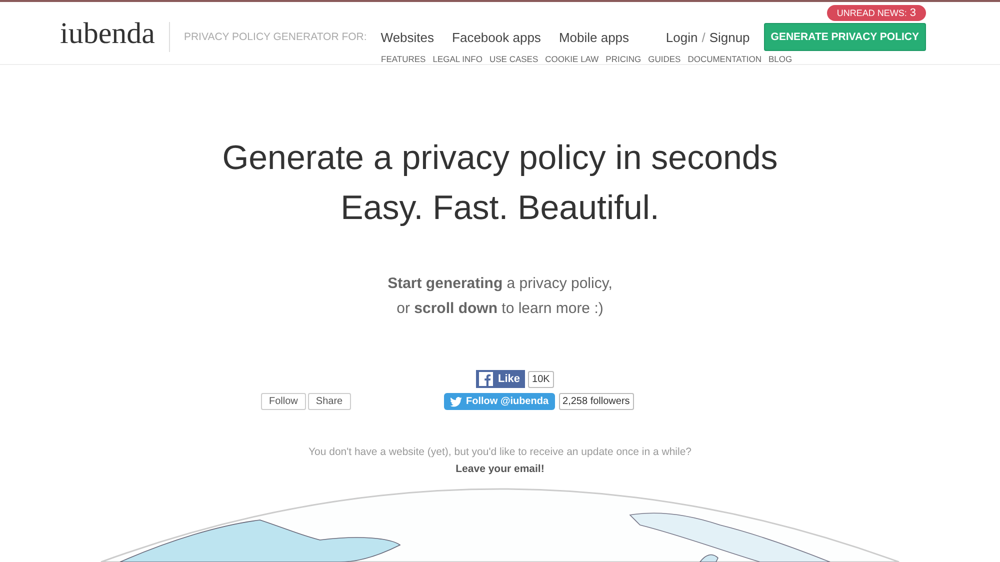  What do you see at coordinates (407, 37) in the screenshot?
I see `nav-link: Websites` at bounding box center [407, 37].